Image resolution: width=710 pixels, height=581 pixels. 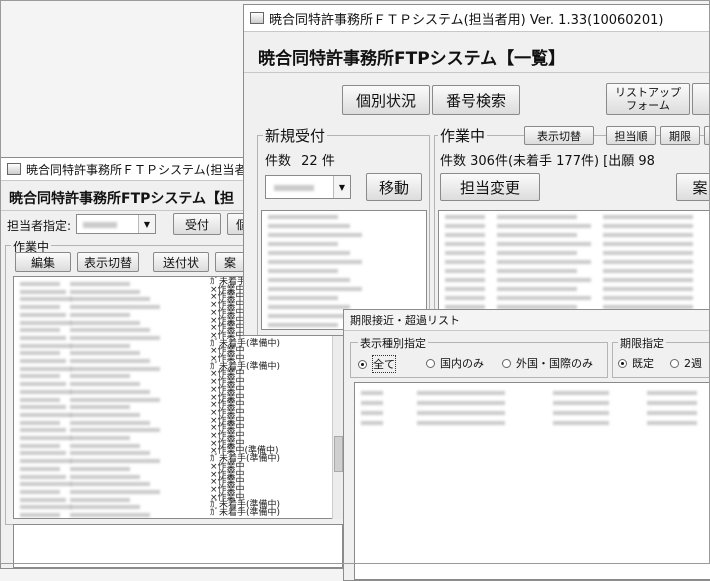 I want to click on radio-2weeks: 2週, so click(x=686, y=363).